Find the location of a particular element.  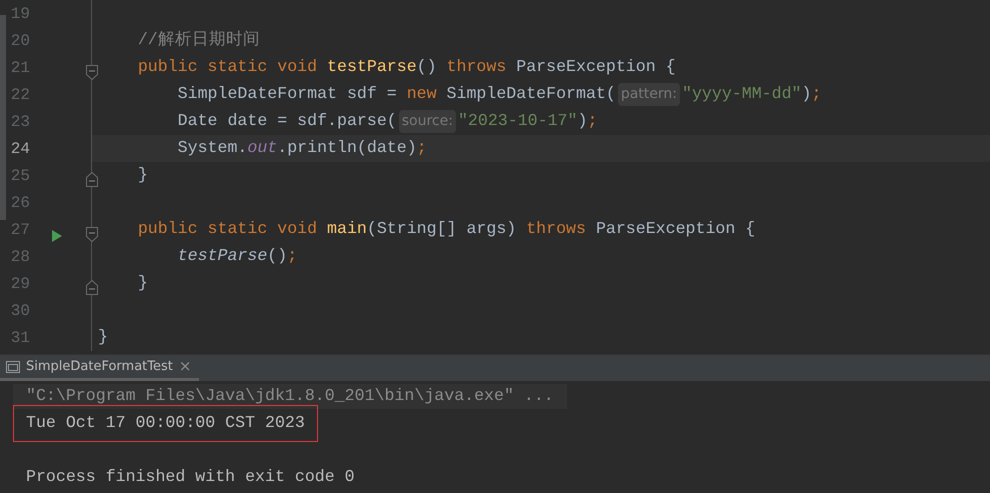

parameter-hint: pattern: is located at coordinates (649, 94).